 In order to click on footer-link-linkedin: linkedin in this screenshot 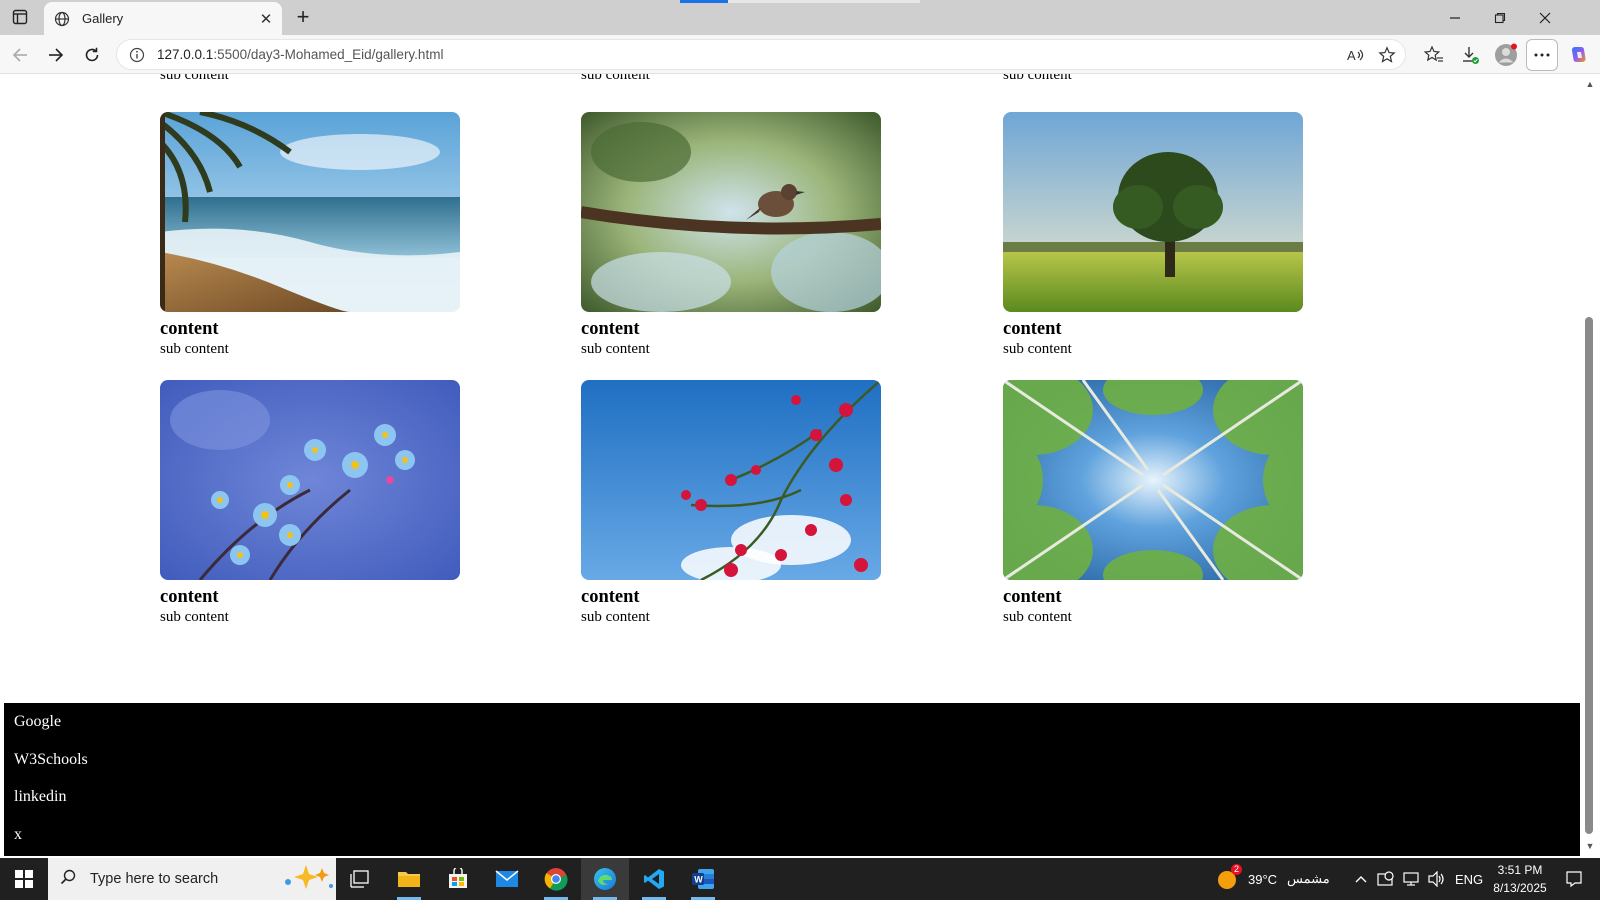, I will do `click(40, 797)`.